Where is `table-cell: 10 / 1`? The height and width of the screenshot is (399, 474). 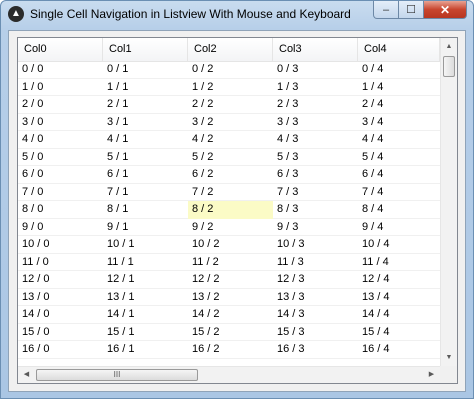 table-cell: 10 / 1 is located at coordinates (145, 245).